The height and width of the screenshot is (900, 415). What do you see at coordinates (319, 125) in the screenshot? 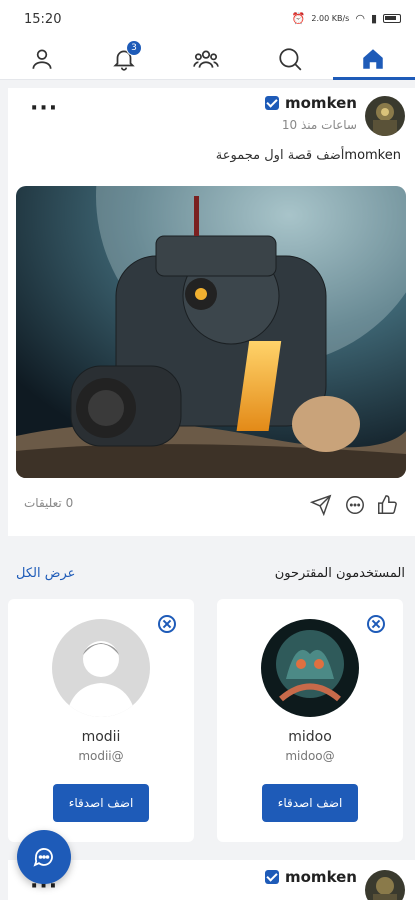
I see `post-timestamp: 10 ساعات منذ` at bounding box center [319, 125].